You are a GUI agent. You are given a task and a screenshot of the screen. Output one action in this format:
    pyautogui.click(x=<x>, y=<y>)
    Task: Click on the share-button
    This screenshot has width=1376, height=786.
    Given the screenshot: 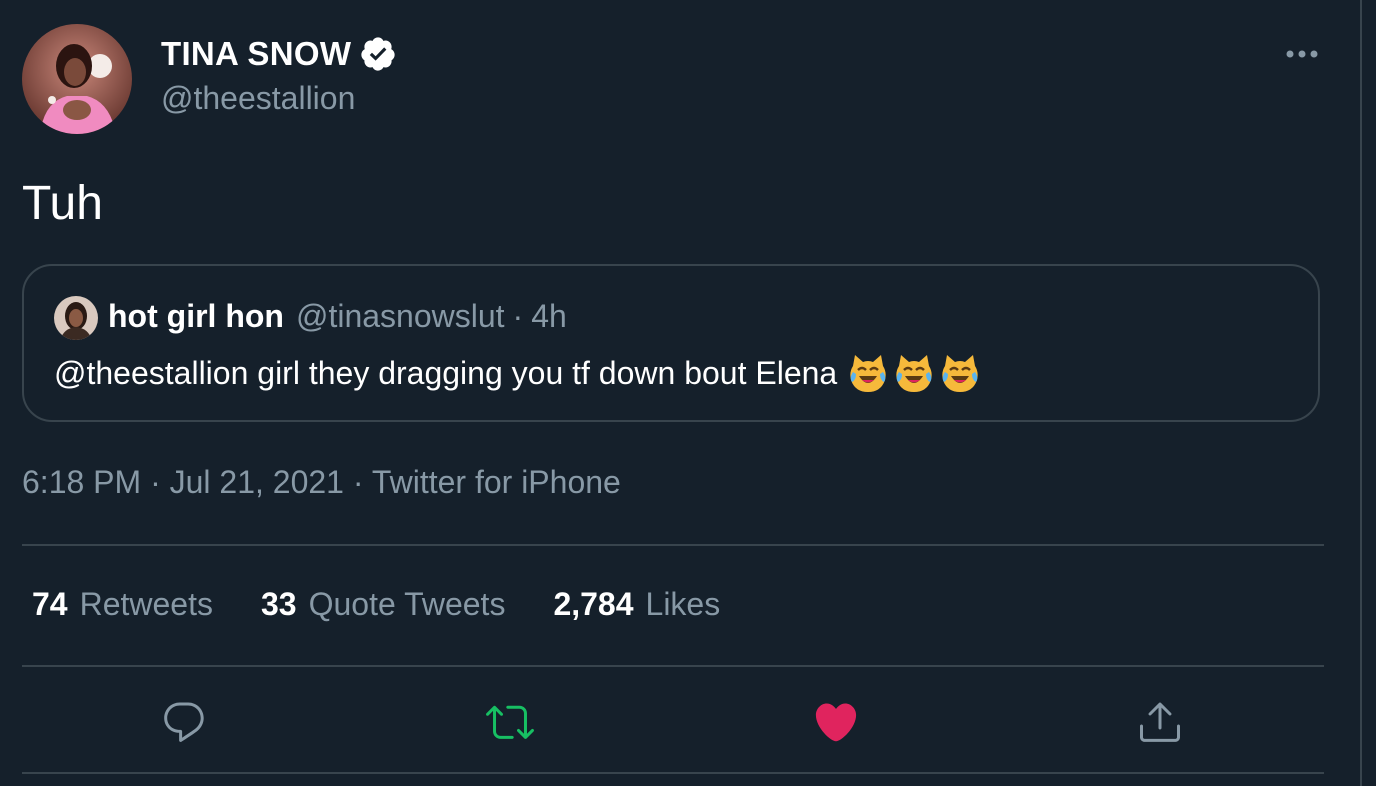 What is the action you would take?
    pyautogui.click(x=1160, y=722)
    